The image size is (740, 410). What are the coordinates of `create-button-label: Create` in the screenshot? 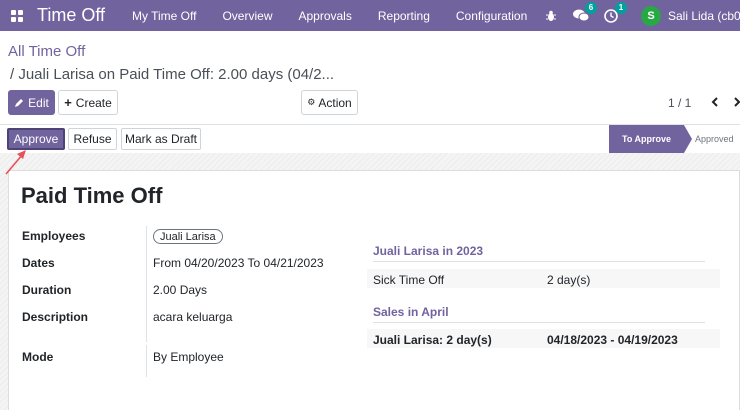 It's located at (93, 102).